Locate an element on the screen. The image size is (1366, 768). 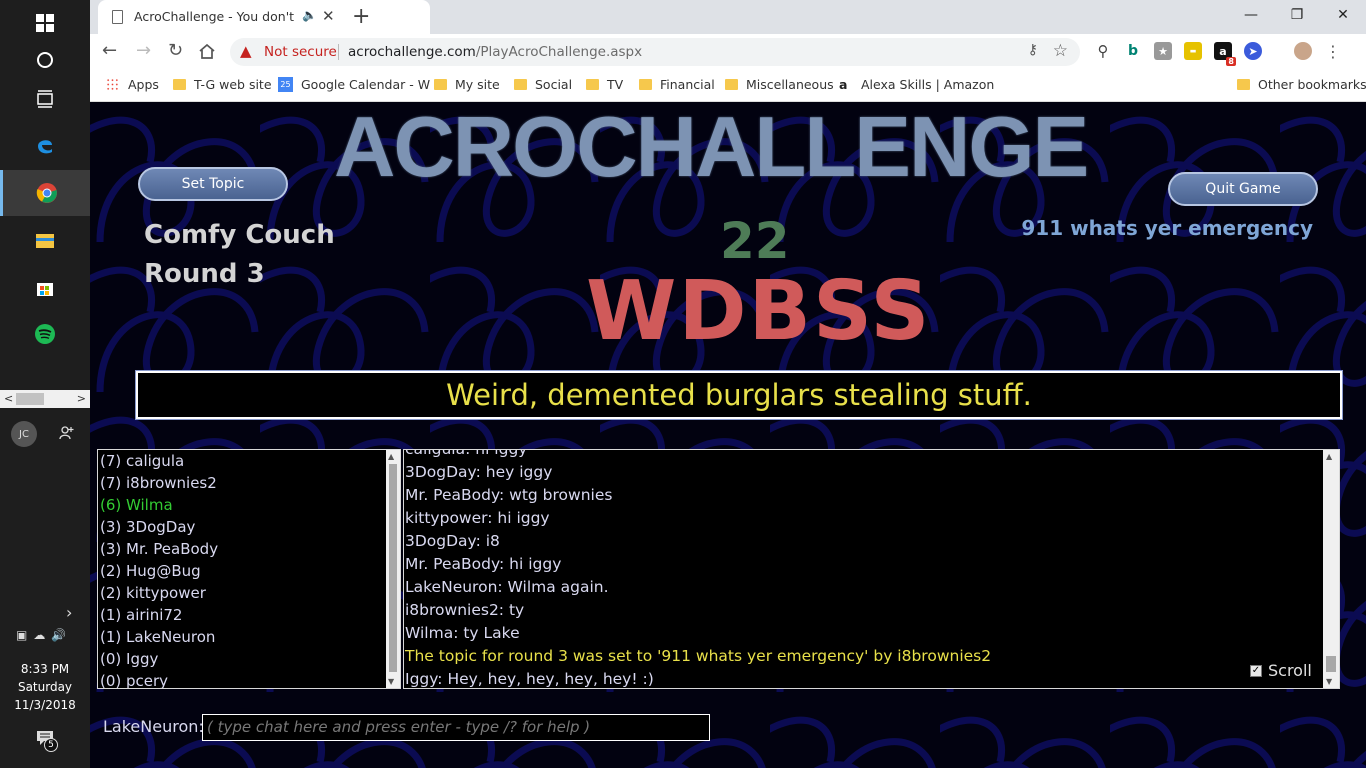
clock-time: 8:33 PM is located at coordinates (45, 669).